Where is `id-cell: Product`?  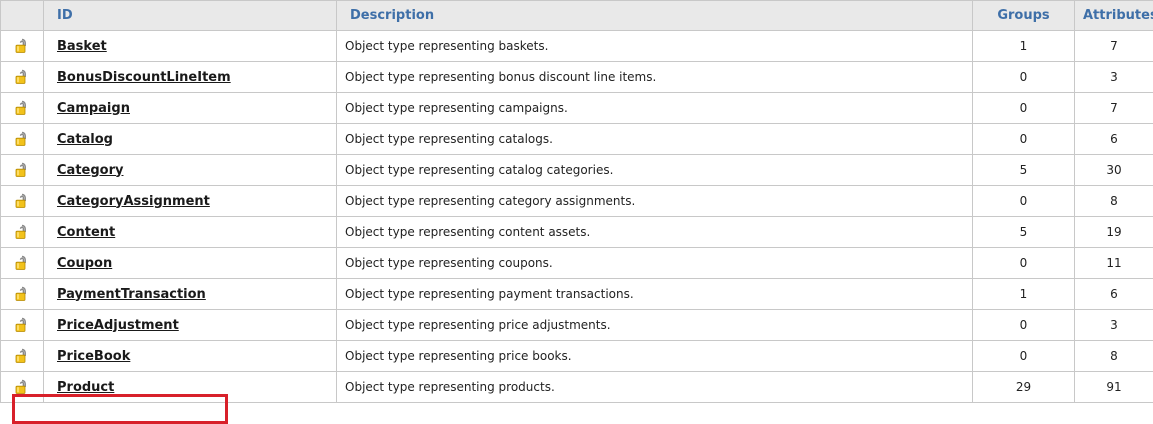
id-cell: Product is located at coordinates (190, 387).